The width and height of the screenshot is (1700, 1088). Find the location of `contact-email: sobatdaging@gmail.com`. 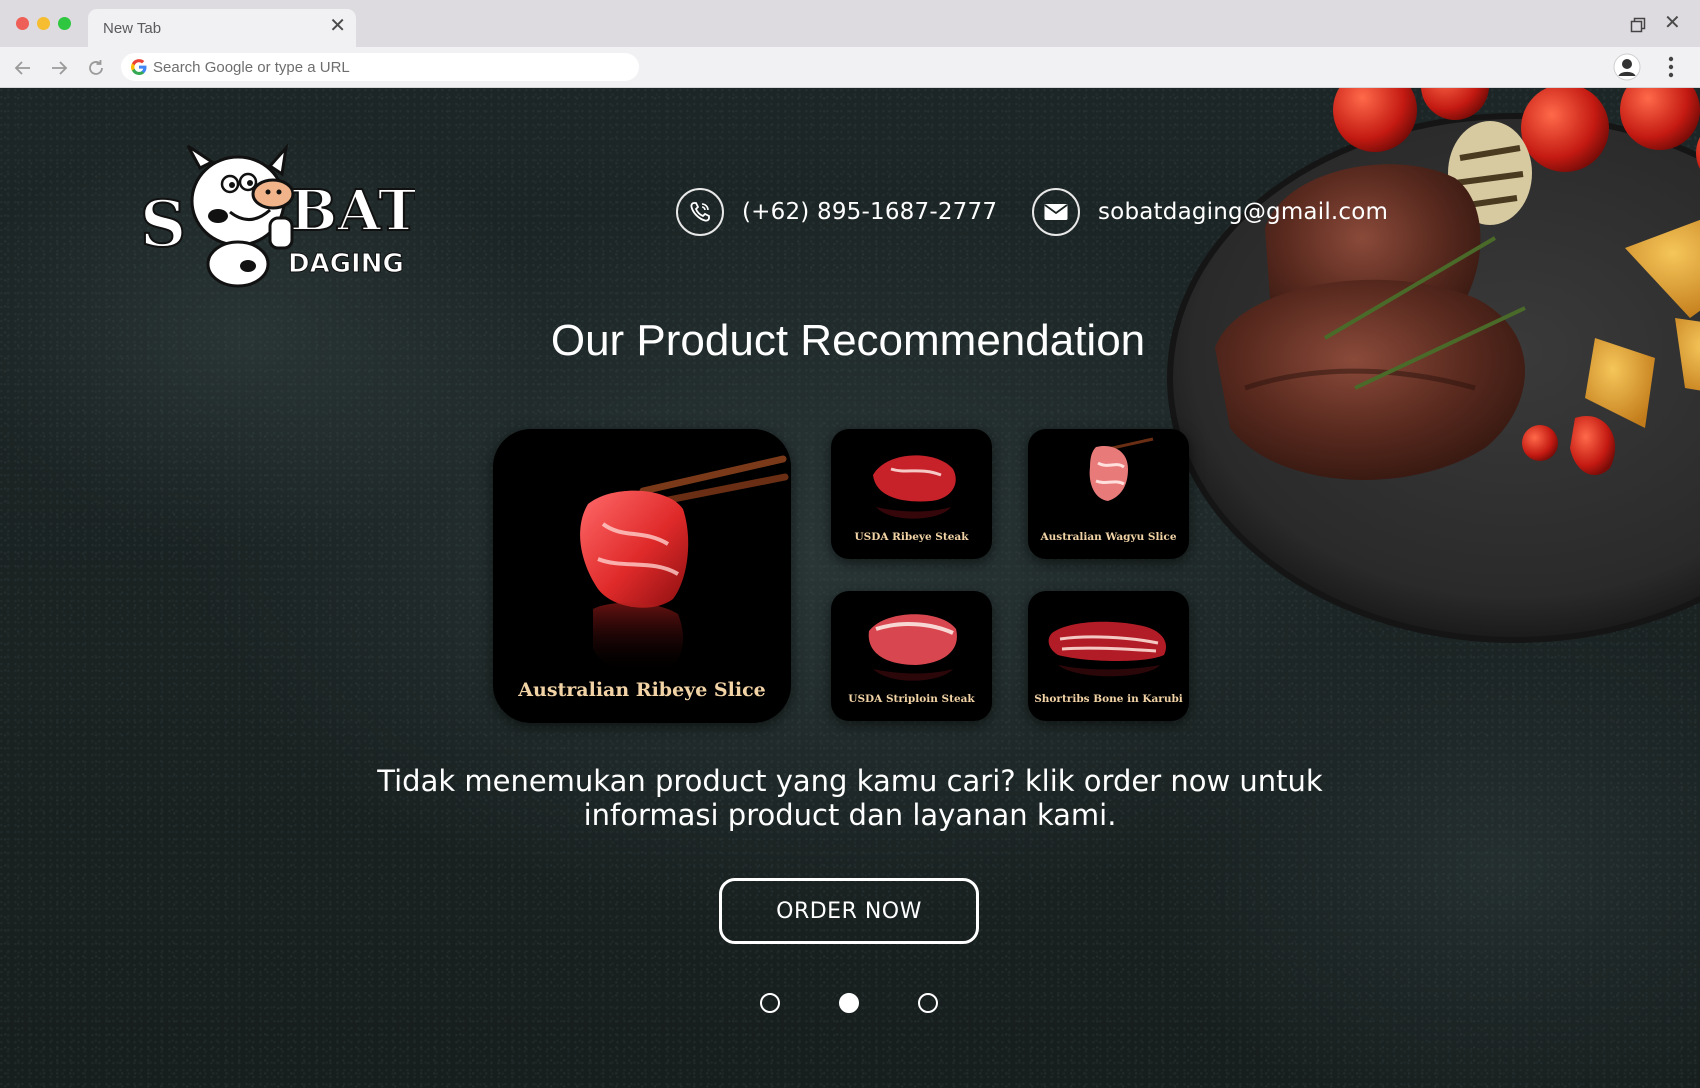

contact-email: sobatdaging@gmail.com is located at coordinates (1210, 212).